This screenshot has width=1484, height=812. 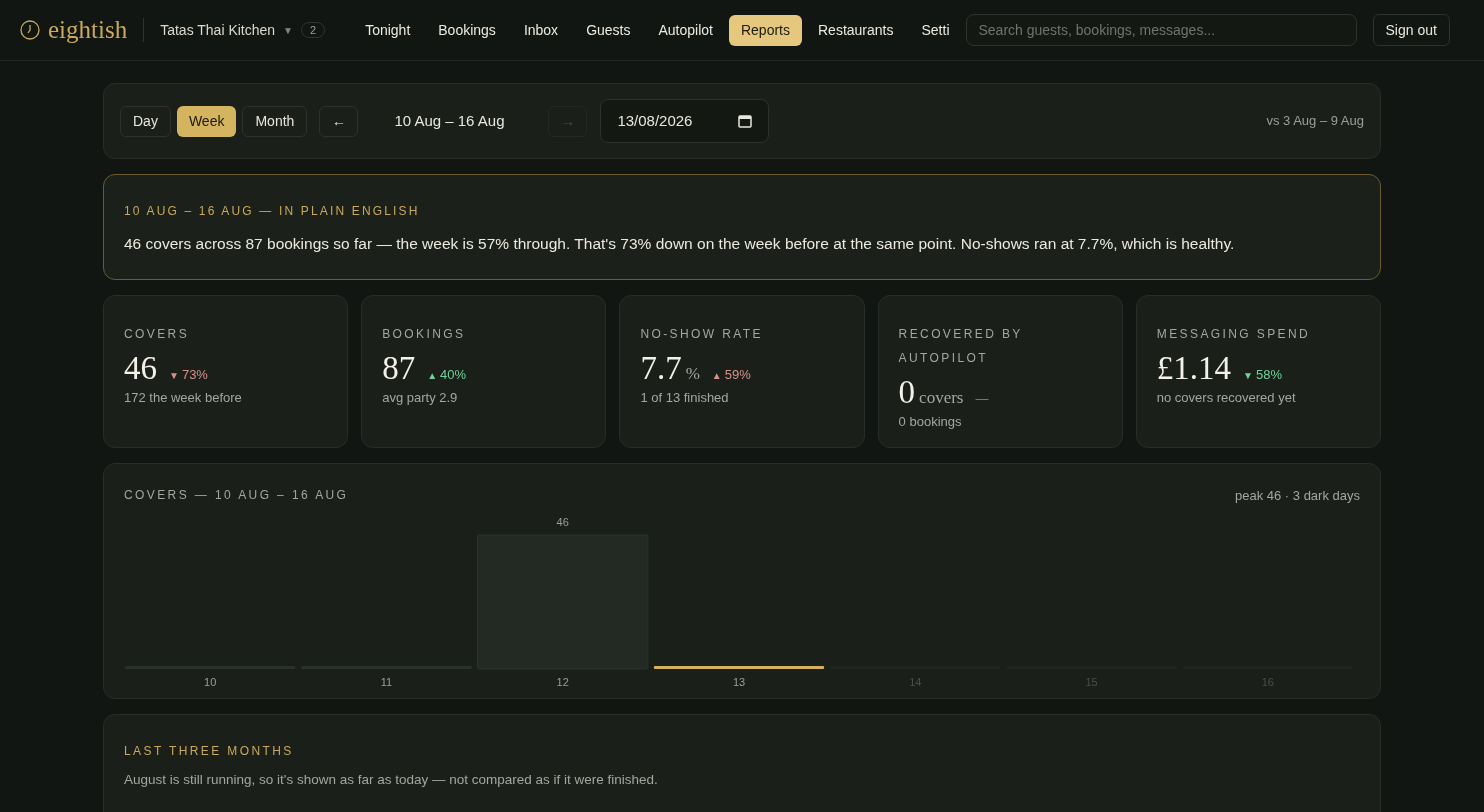 What do you see at coordinates (183, 398) in the screenshot?
I see `stat-note: 172 the week before` at bounding box center [183, 398].